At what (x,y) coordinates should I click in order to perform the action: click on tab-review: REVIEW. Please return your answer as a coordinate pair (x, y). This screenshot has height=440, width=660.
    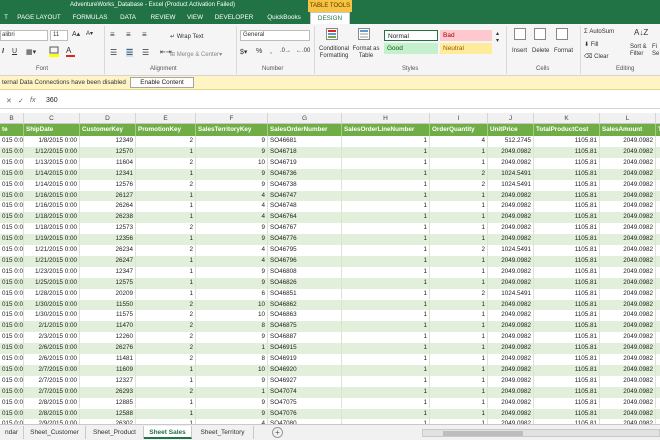
    Looking at the image, I should click on (163, 18).